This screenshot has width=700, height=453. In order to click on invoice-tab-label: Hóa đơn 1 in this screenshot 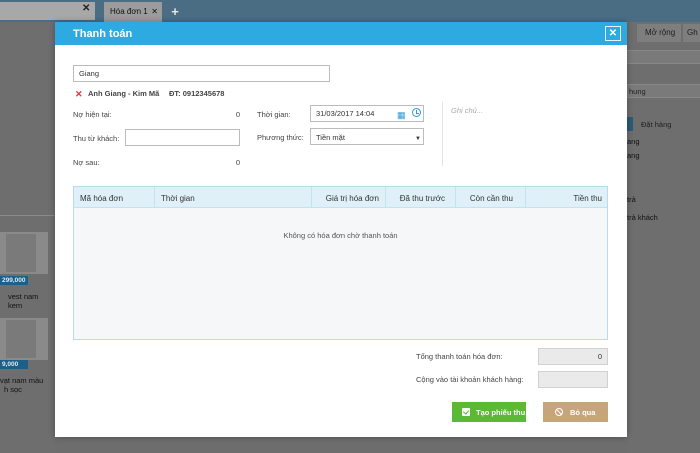, I will do `click(129, 11)`.